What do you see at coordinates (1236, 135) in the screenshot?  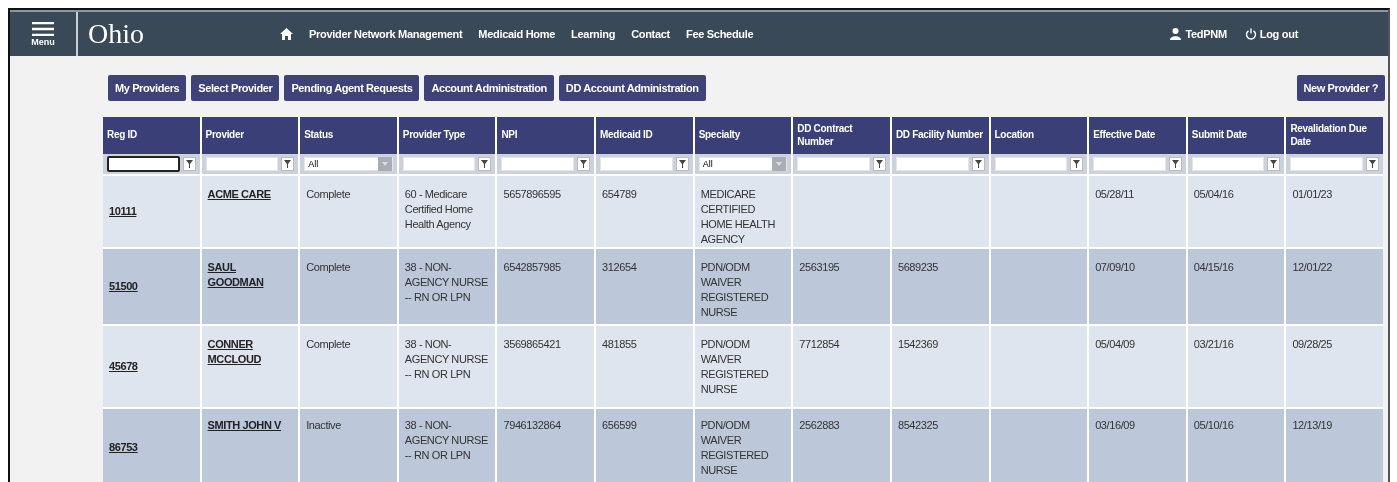 I see `column-header: Submit Date` at bounding box center [1236, 135].